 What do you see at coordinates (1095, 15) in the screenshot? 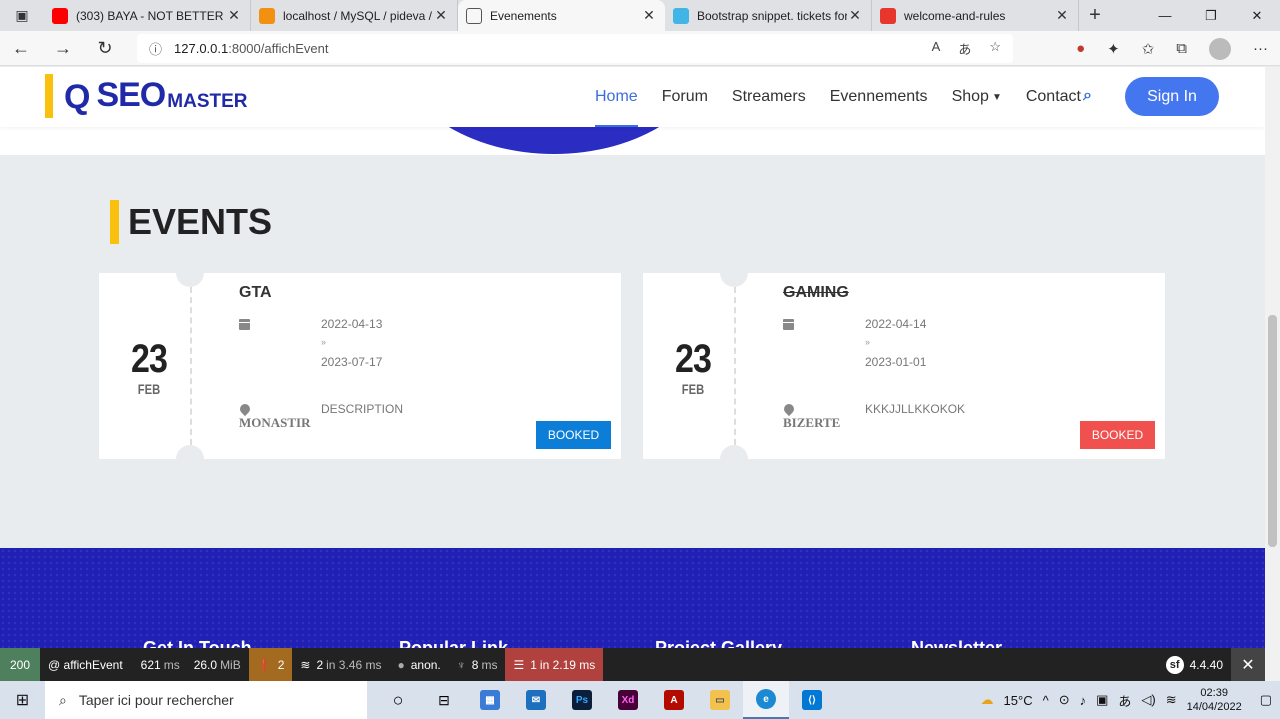
I see `new-tab-button: +` at bounding box center [1095, 15].